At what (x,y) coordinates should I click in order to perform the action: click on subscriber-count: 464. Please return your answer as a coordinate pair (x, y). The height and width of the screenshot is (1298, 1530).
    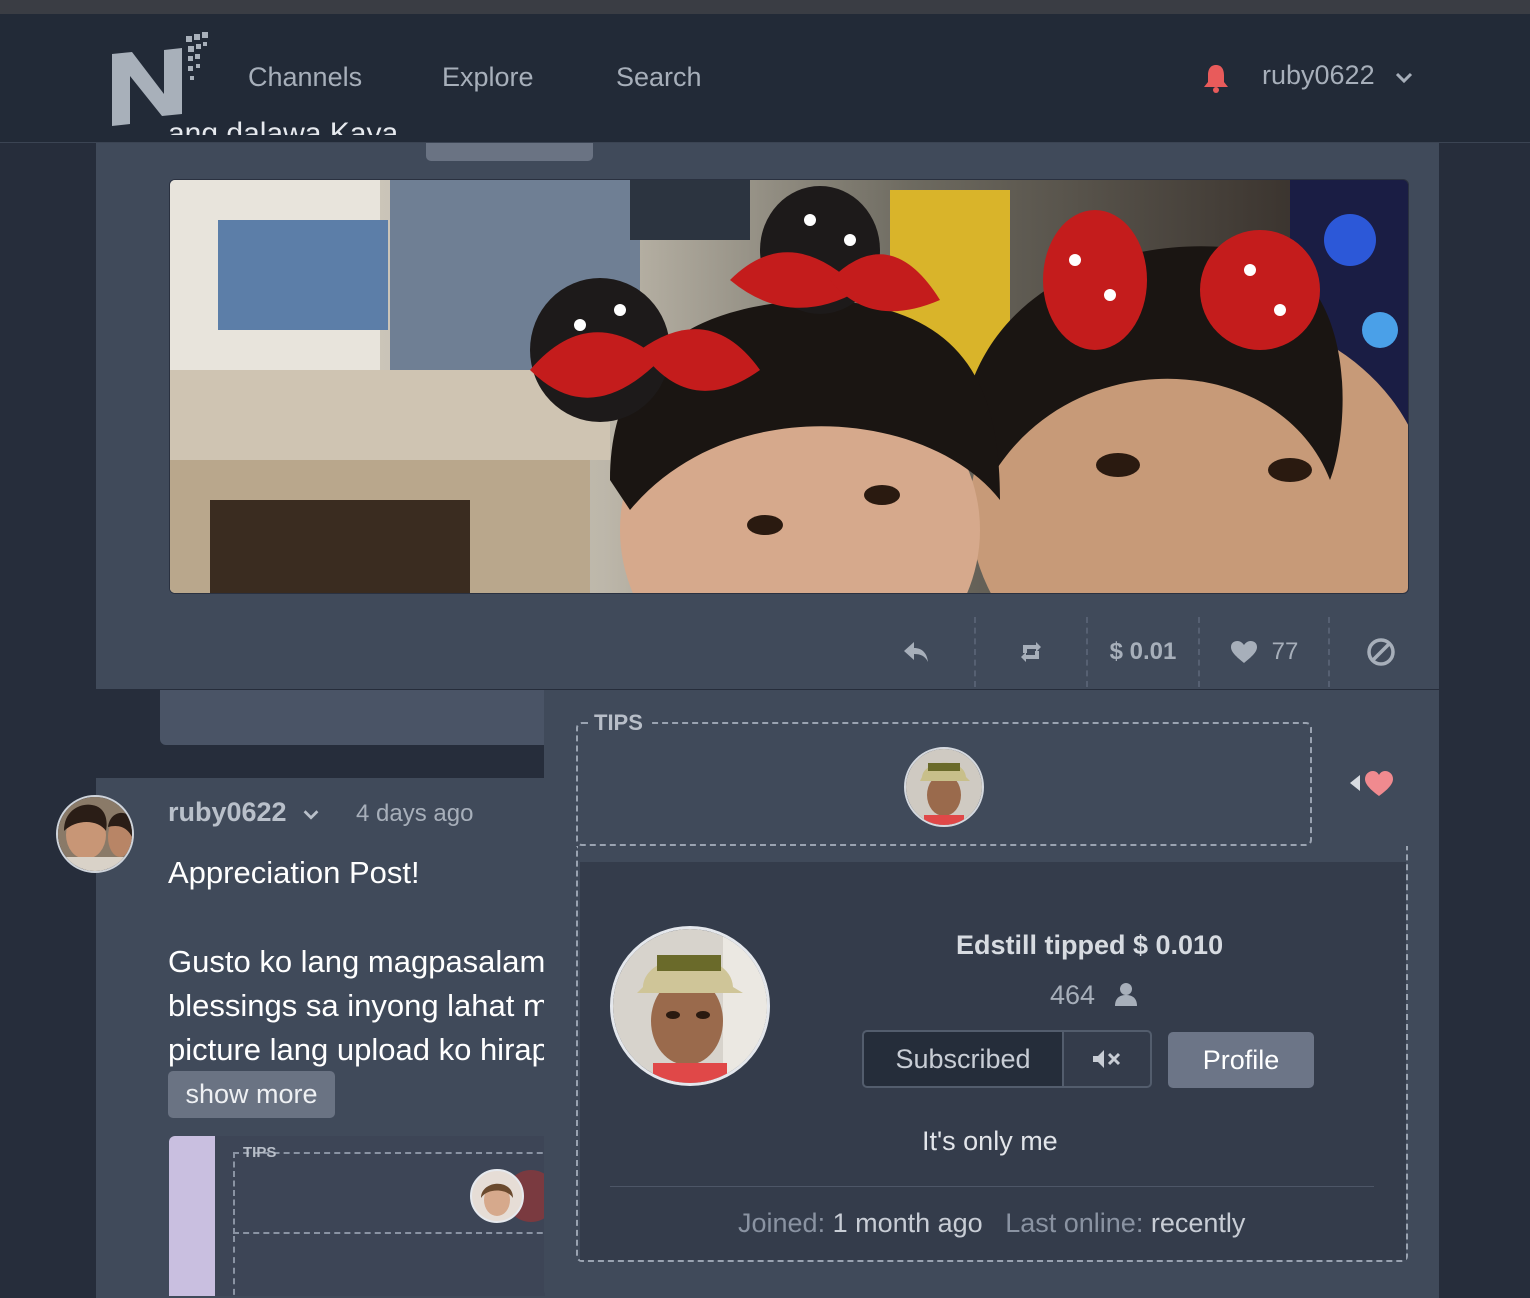
    Looking at the image, I should click on (1094, 995).